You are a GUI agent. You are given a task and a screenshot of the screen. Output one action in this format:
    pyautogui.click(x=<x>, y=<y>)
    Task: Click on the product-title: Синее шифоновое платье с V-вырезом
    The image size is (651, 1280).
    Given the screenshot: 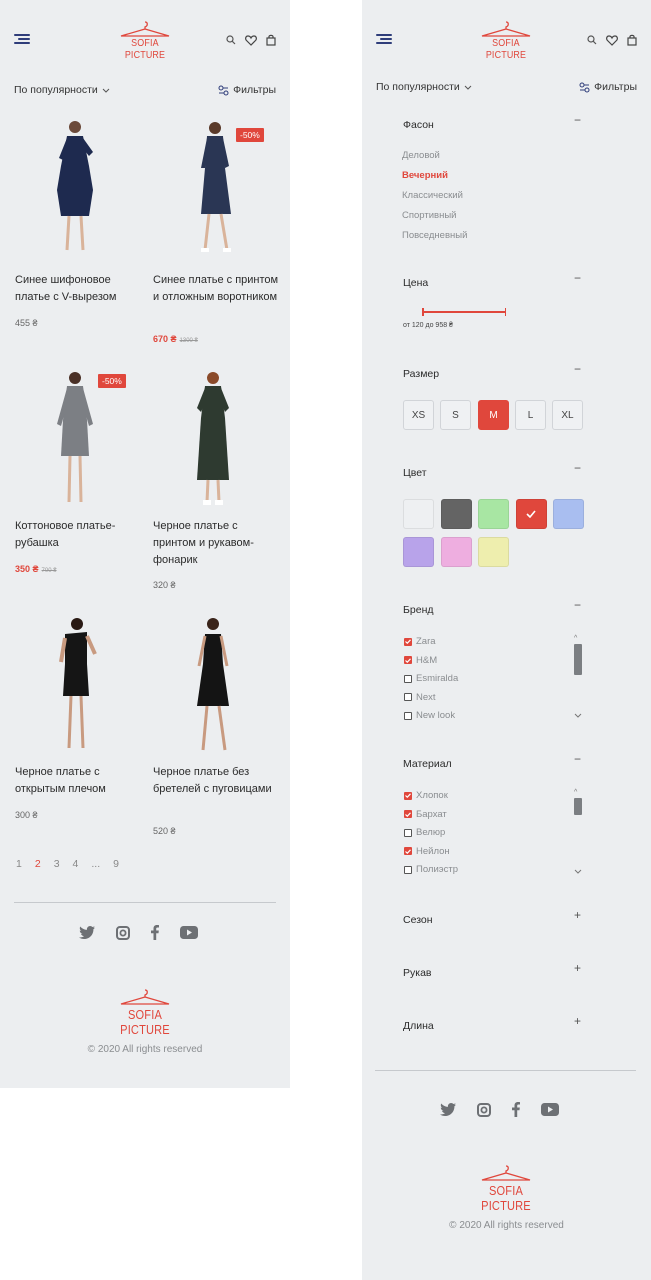 What is the action you would take?
    pyautogui.click(x=80, y=289)
    